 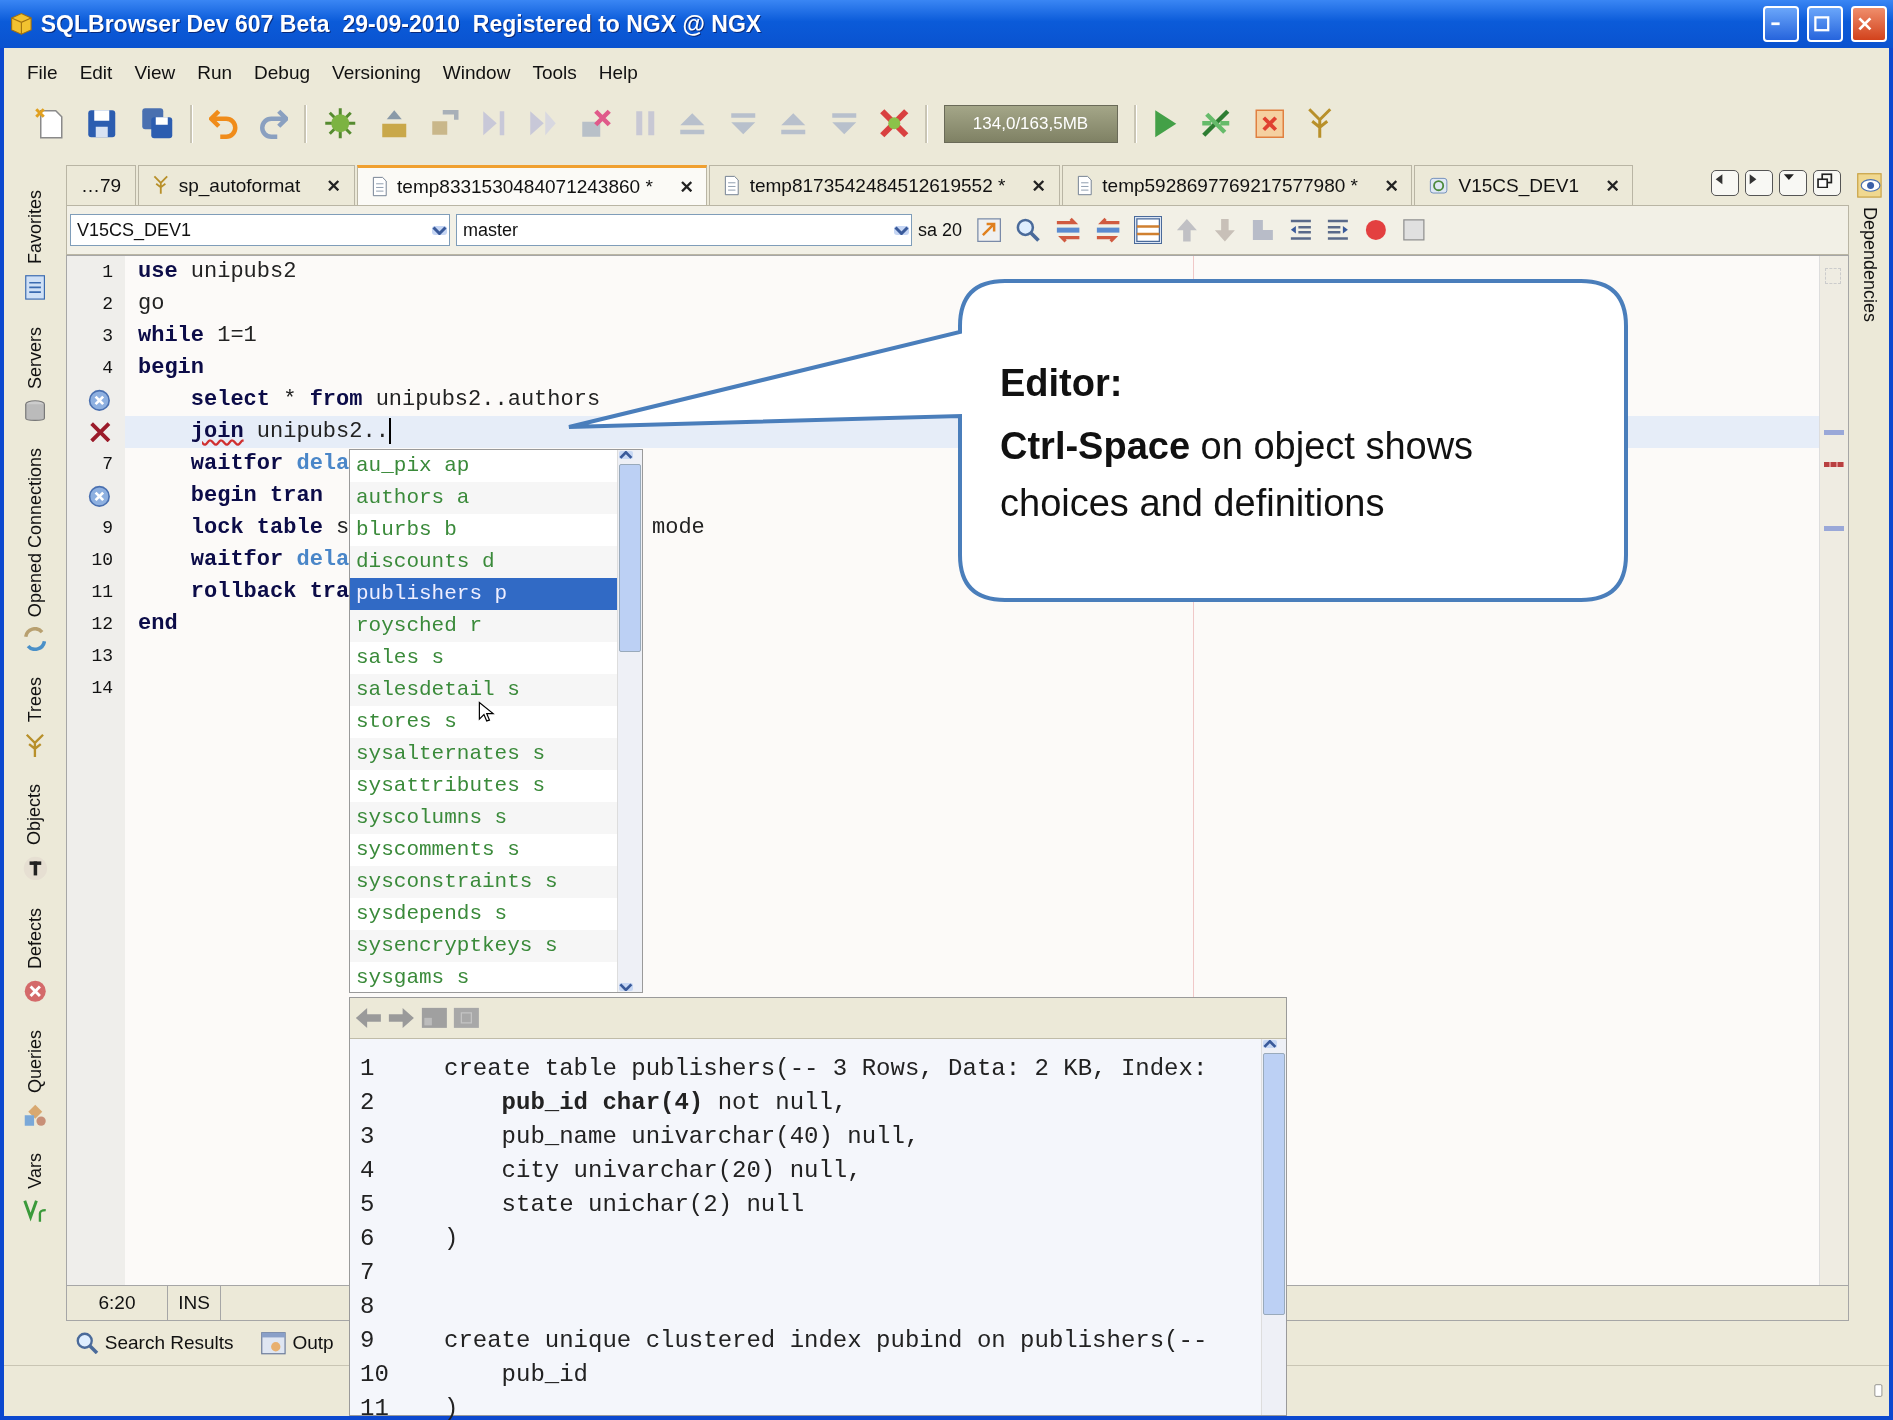 I want to click on completion-item: sysgams s, so click(x=483, y=978).